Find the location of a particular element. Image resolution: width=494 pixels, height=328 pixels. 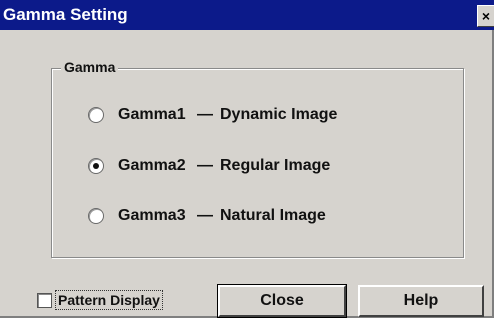

pattern-display-checkbox: Pattern Display is located at coordinates (100, 300).